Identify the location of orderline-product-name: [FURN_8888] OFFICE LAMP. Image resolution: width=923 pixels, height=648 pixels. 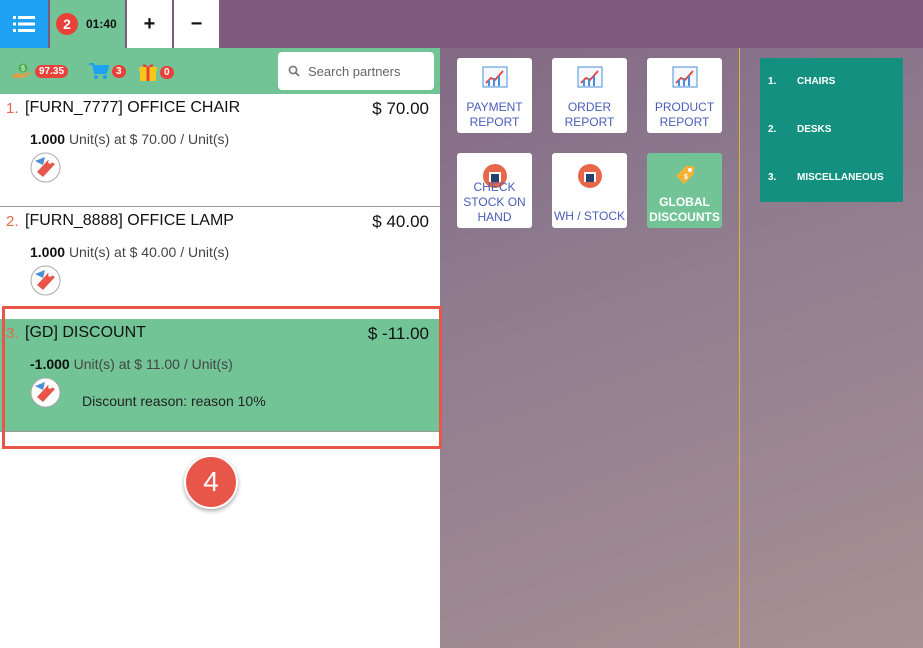
(129, 220).